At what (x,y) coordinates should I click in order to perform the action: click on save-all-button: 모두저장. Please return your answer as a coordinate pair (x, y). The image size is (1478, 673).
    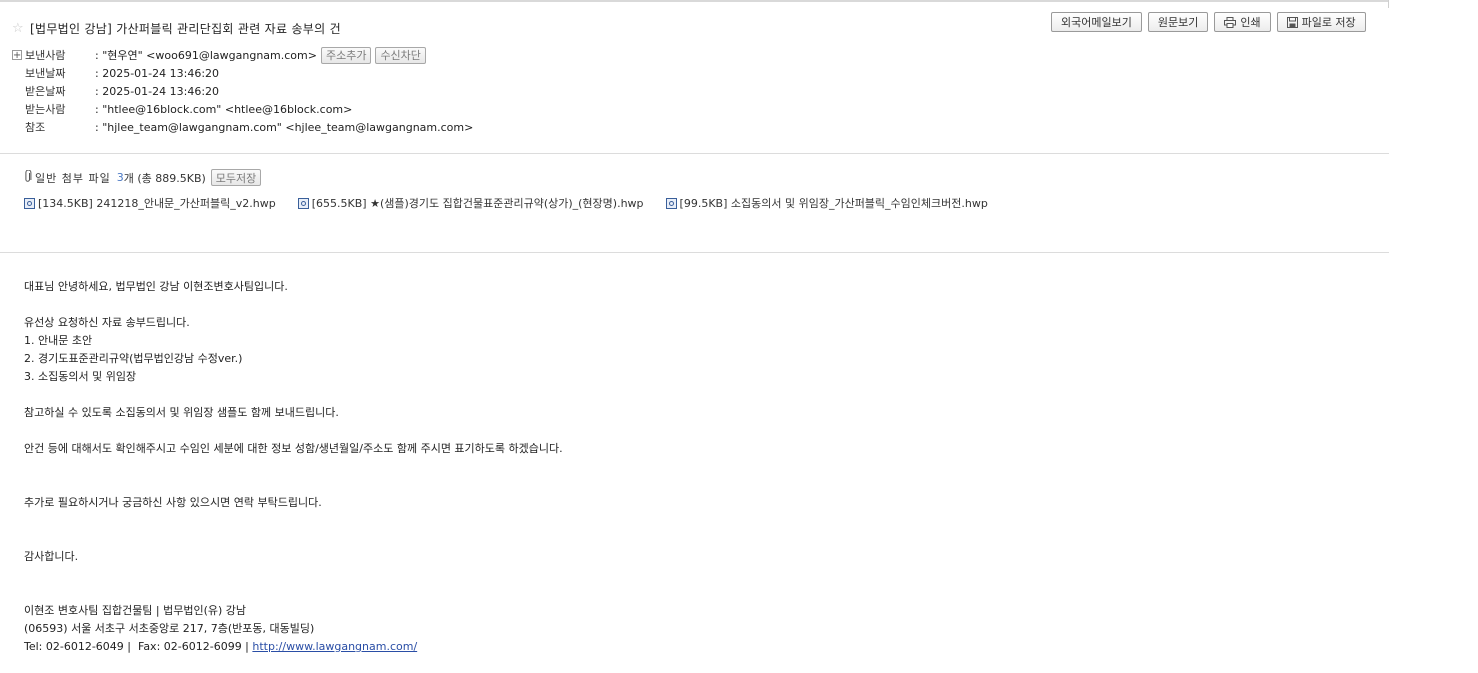
    Looking at the image, I should click on (236, 177).